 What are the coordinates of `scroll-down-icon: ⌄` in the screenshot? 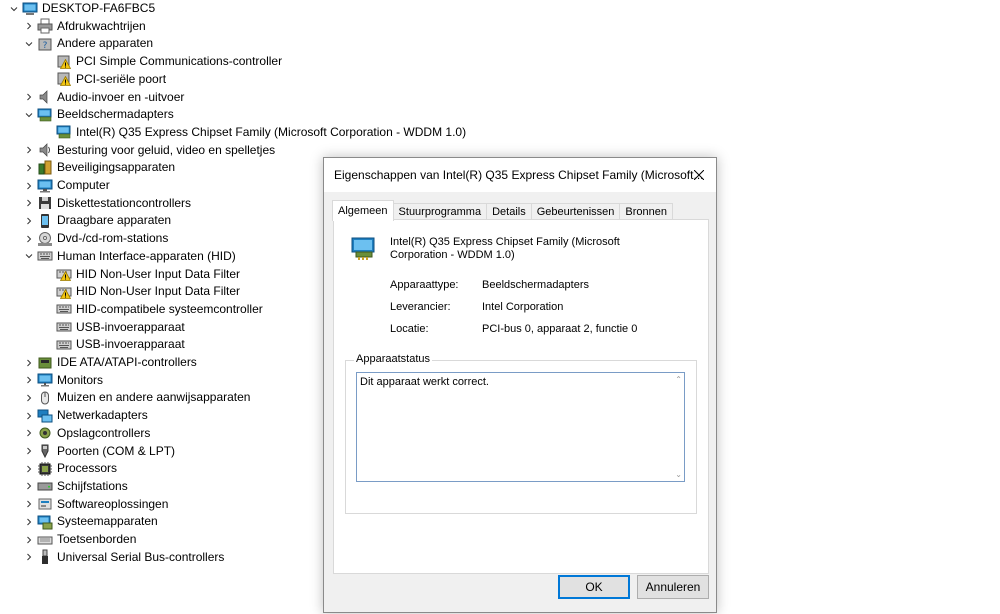 It's located at (678, 474).